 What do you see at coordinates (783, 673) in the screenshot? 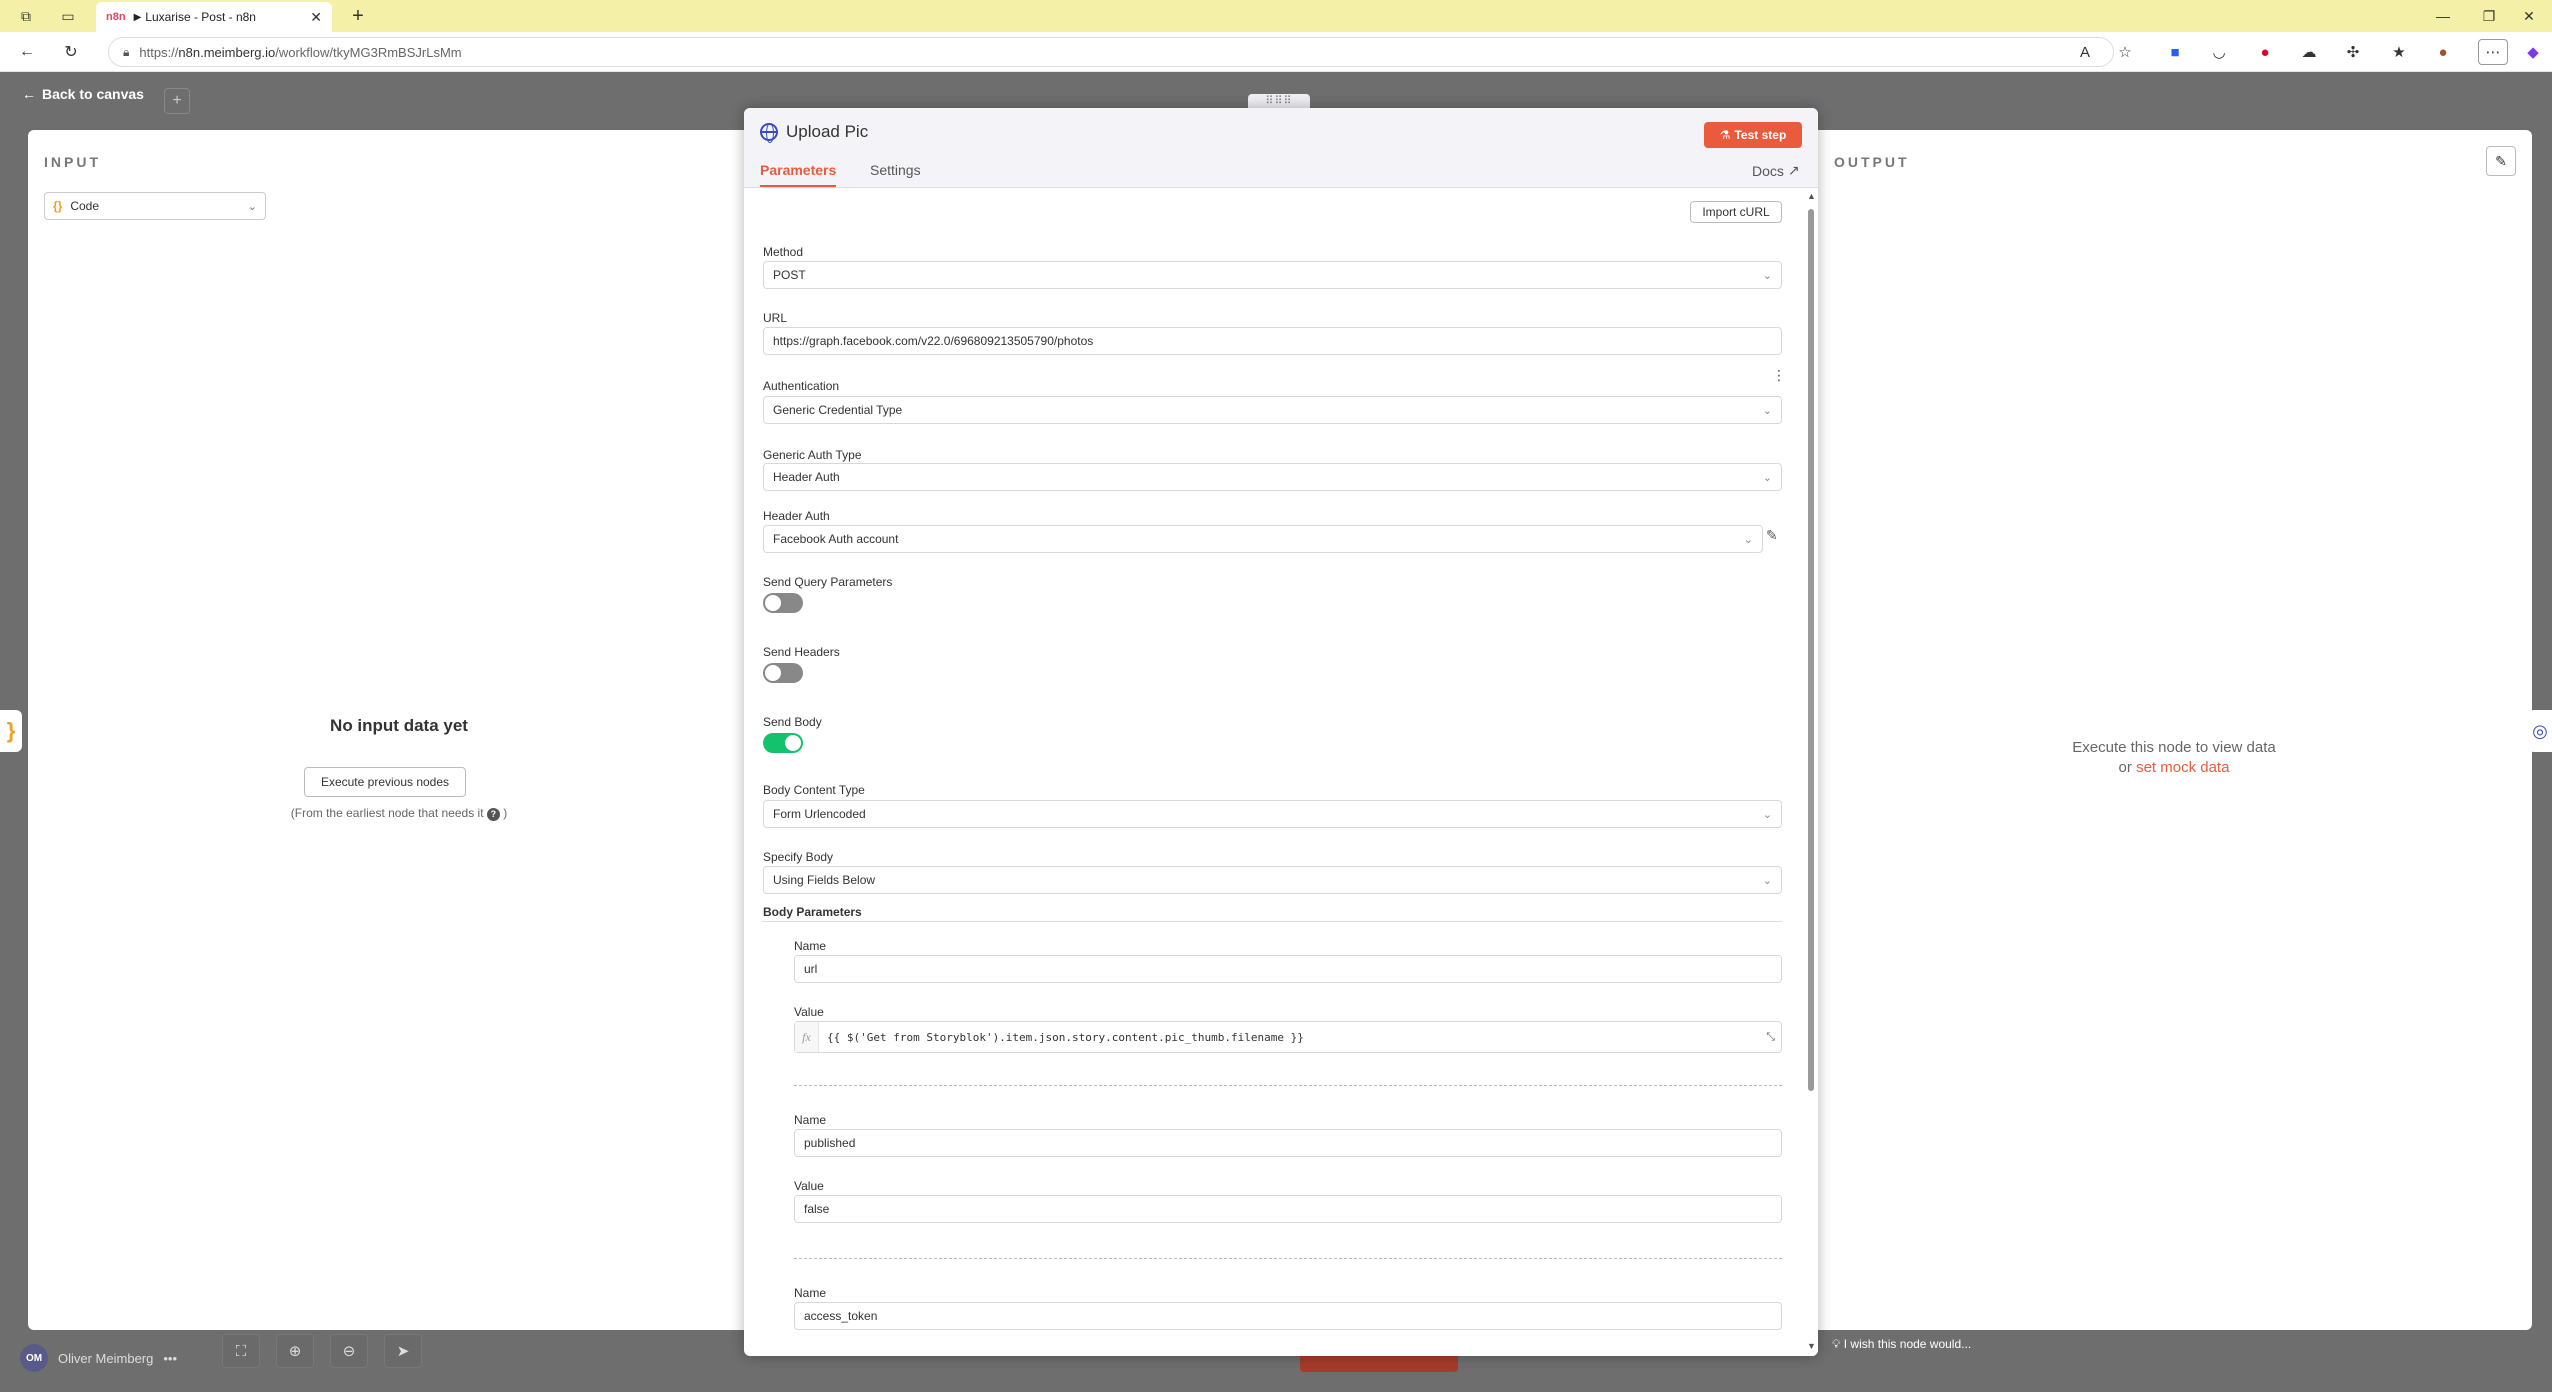
I see `send-headers-toggle` at bounding box center [783, 673].